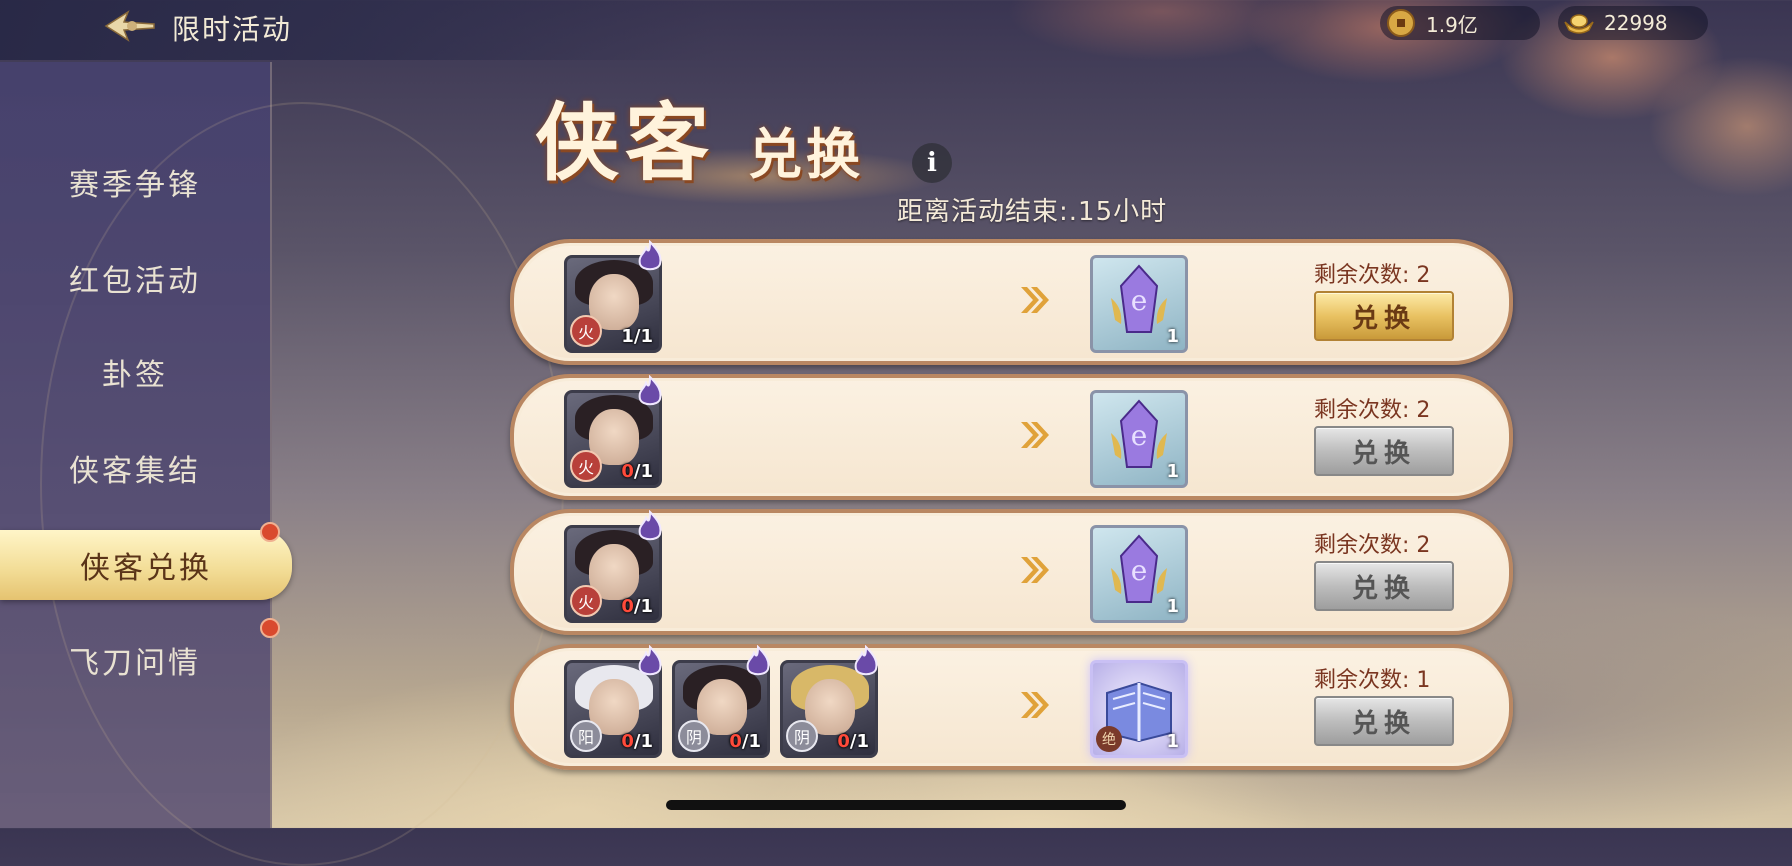 The image size is (1792, 866). Describe the element at coordinates (1401, 23) in the screenshot. I see `copper-coin-icon` at that location.